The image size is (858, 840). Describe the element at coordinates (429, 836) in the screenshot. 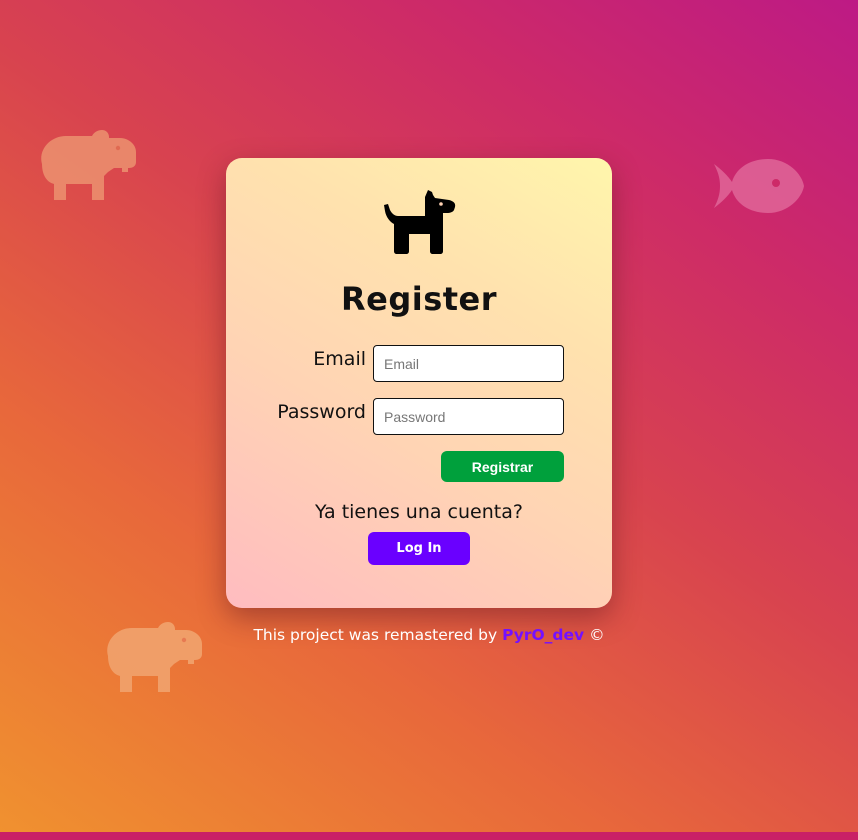

I see `bottom-strip` at that location.